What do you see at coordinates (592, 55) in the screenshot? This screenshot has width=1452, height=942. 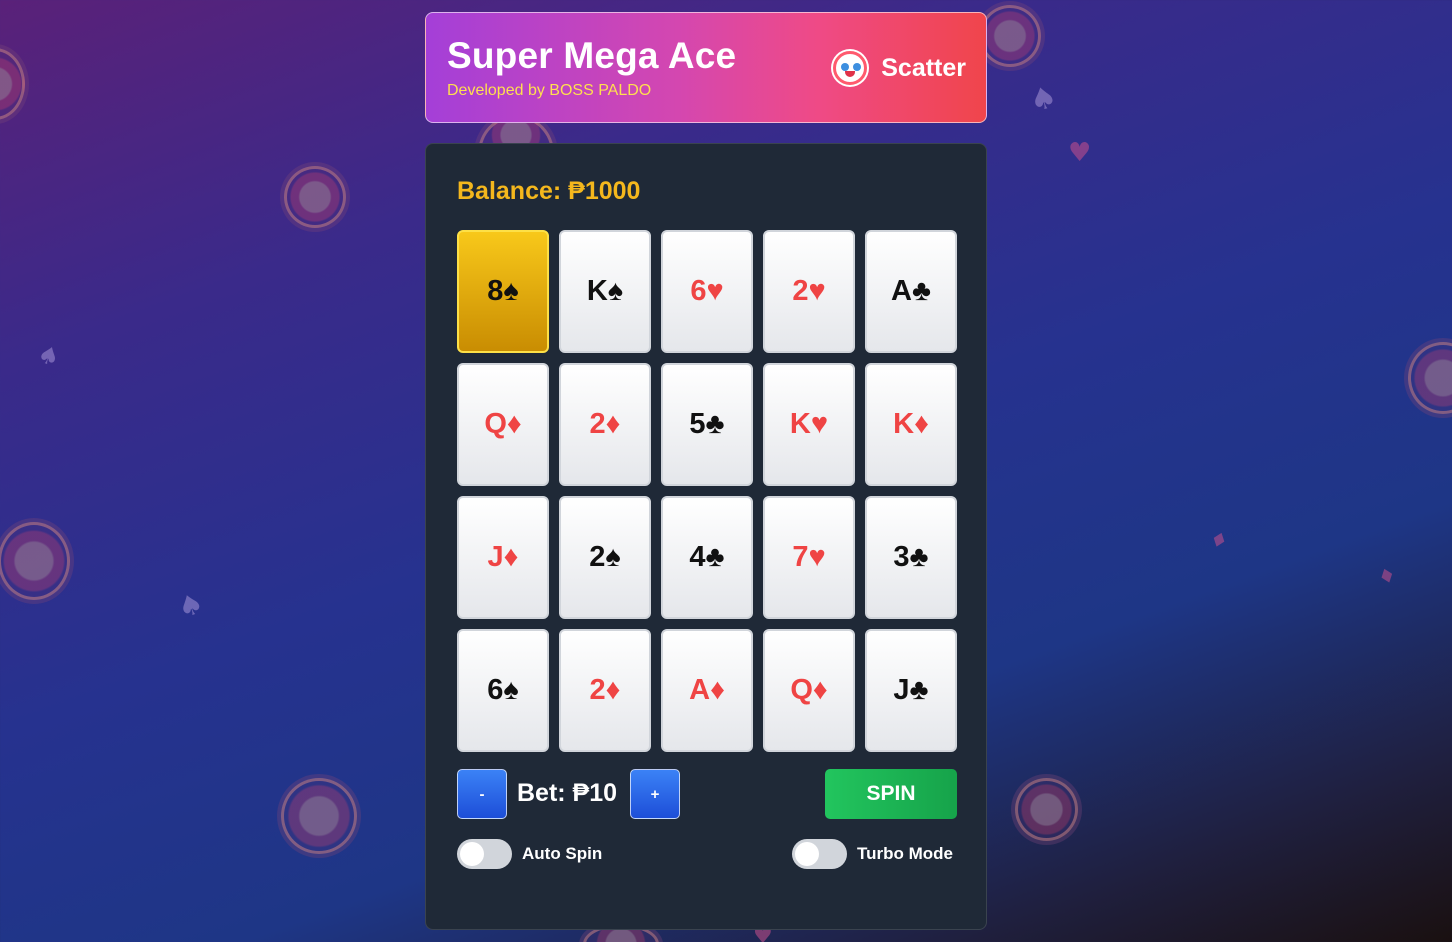 I see `game-title: Super Mega Ace` at bounding box center [592, 55].